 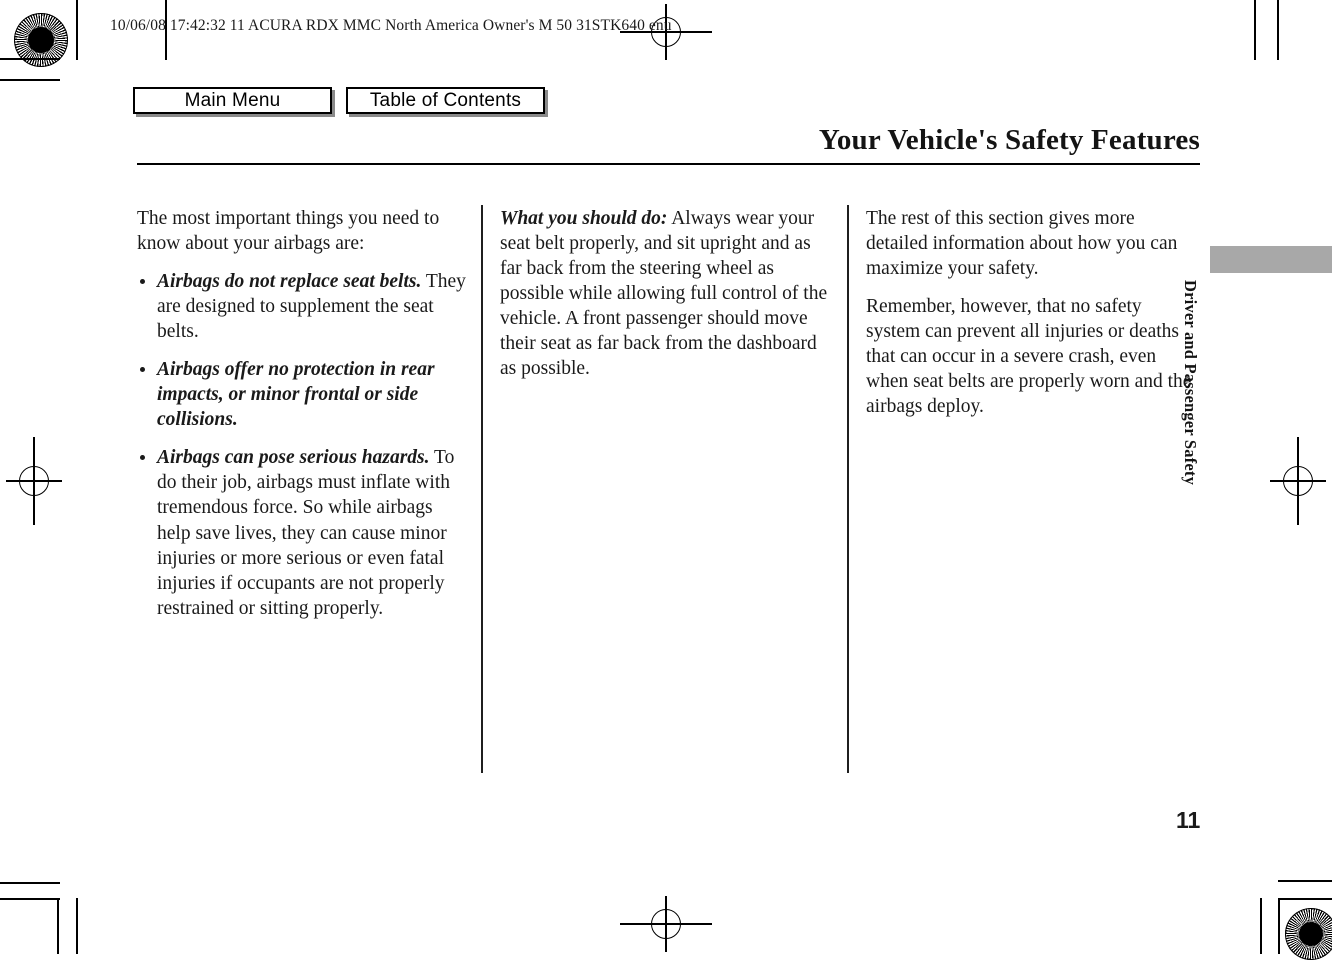 What do you see at coordinates (30, 59) in the screenshot?
I see `crop-mark-top-left-horizontal` at bounding box center [30, 59].